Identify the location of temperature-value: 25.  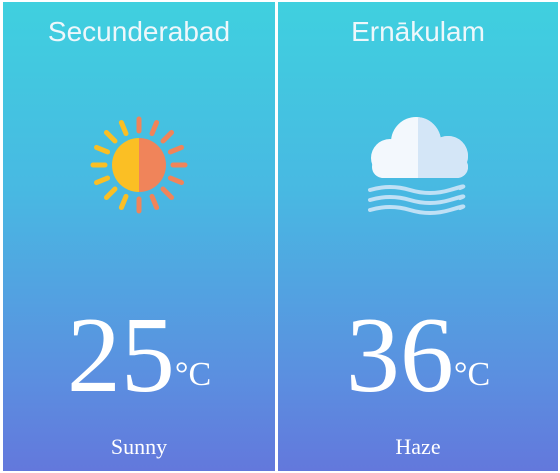
(120, 355).